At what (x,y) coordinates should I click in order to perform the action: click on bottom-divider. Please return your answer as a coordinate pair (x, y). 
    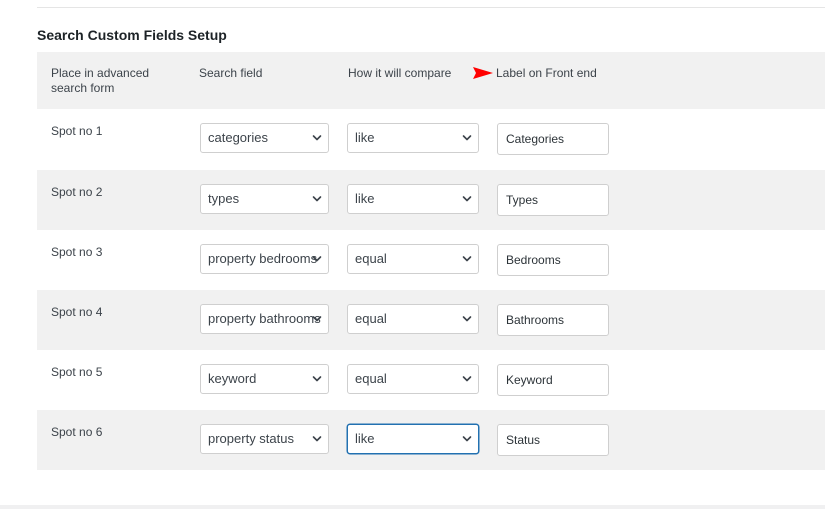
    Looking at the image, I should click on (412, 507).